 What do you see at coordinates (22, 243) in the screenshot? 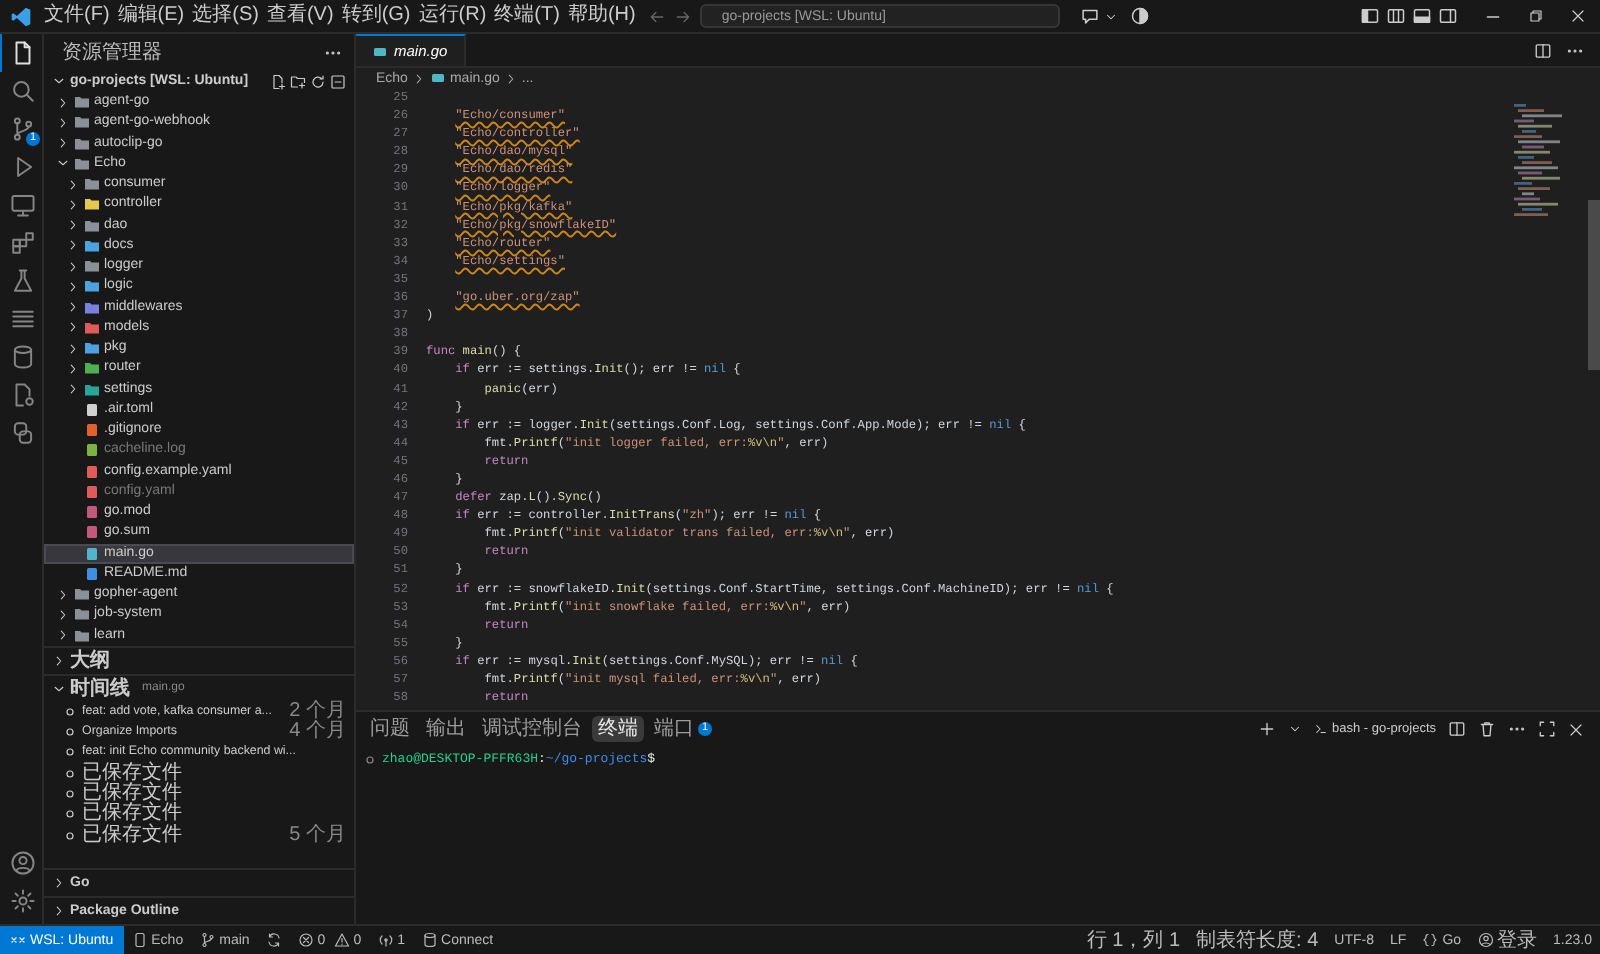
I see `blocks-icon` at bounding box center [22, 243].